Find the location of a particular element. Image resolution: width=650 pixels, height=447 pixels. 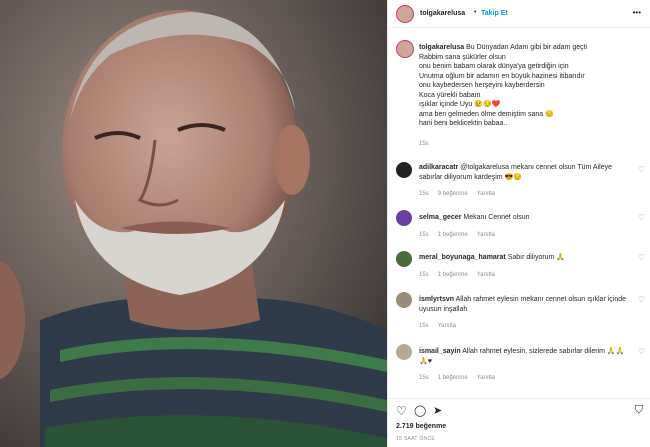

caption-line: ışıklar içinde Uyu 😢😔❤️ is located at coordinates (460, 104).